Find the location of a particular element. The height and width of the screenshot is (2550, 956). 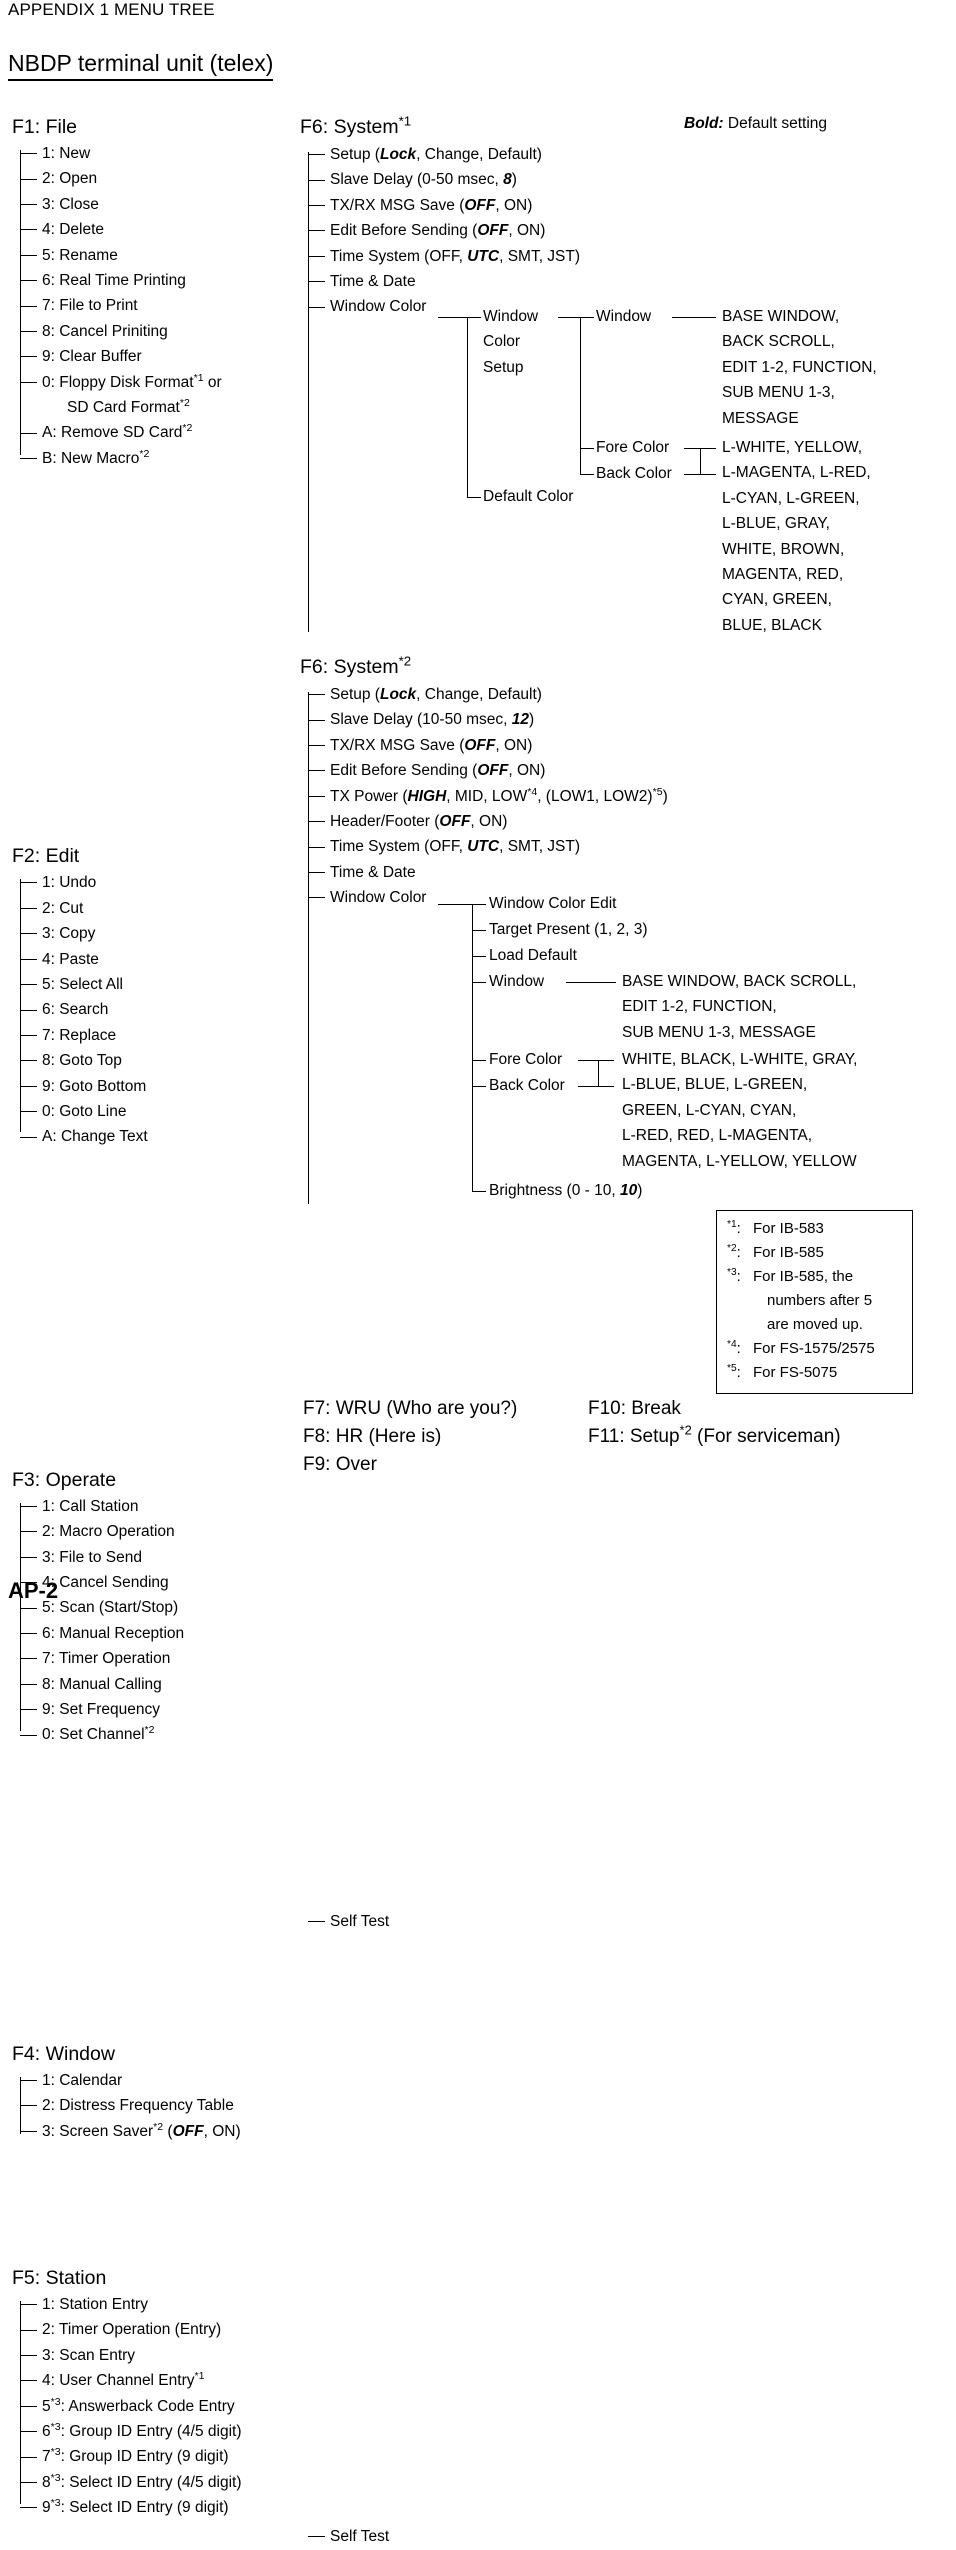

menu-item: 7: File to Print is located at coordinates (152, 305).